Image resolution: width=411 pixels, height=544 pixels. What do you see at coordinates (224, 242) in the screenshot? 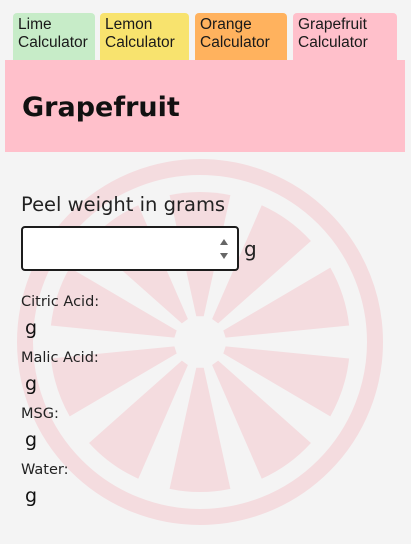
I see `spinner-up-arrow-icon` at bounding box center [224, 242].